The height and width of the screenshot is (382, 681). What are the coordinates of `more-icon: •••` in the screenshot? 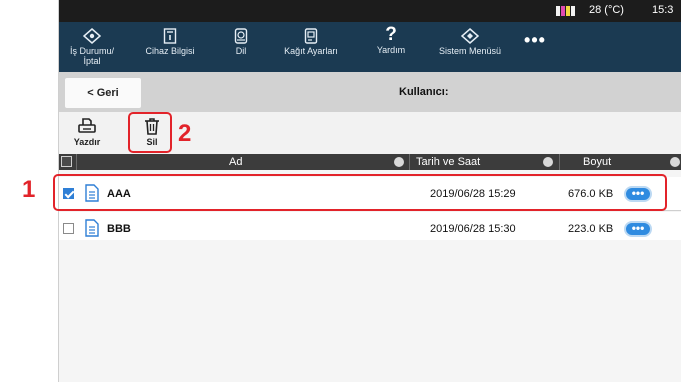 It's located at (535, 40).